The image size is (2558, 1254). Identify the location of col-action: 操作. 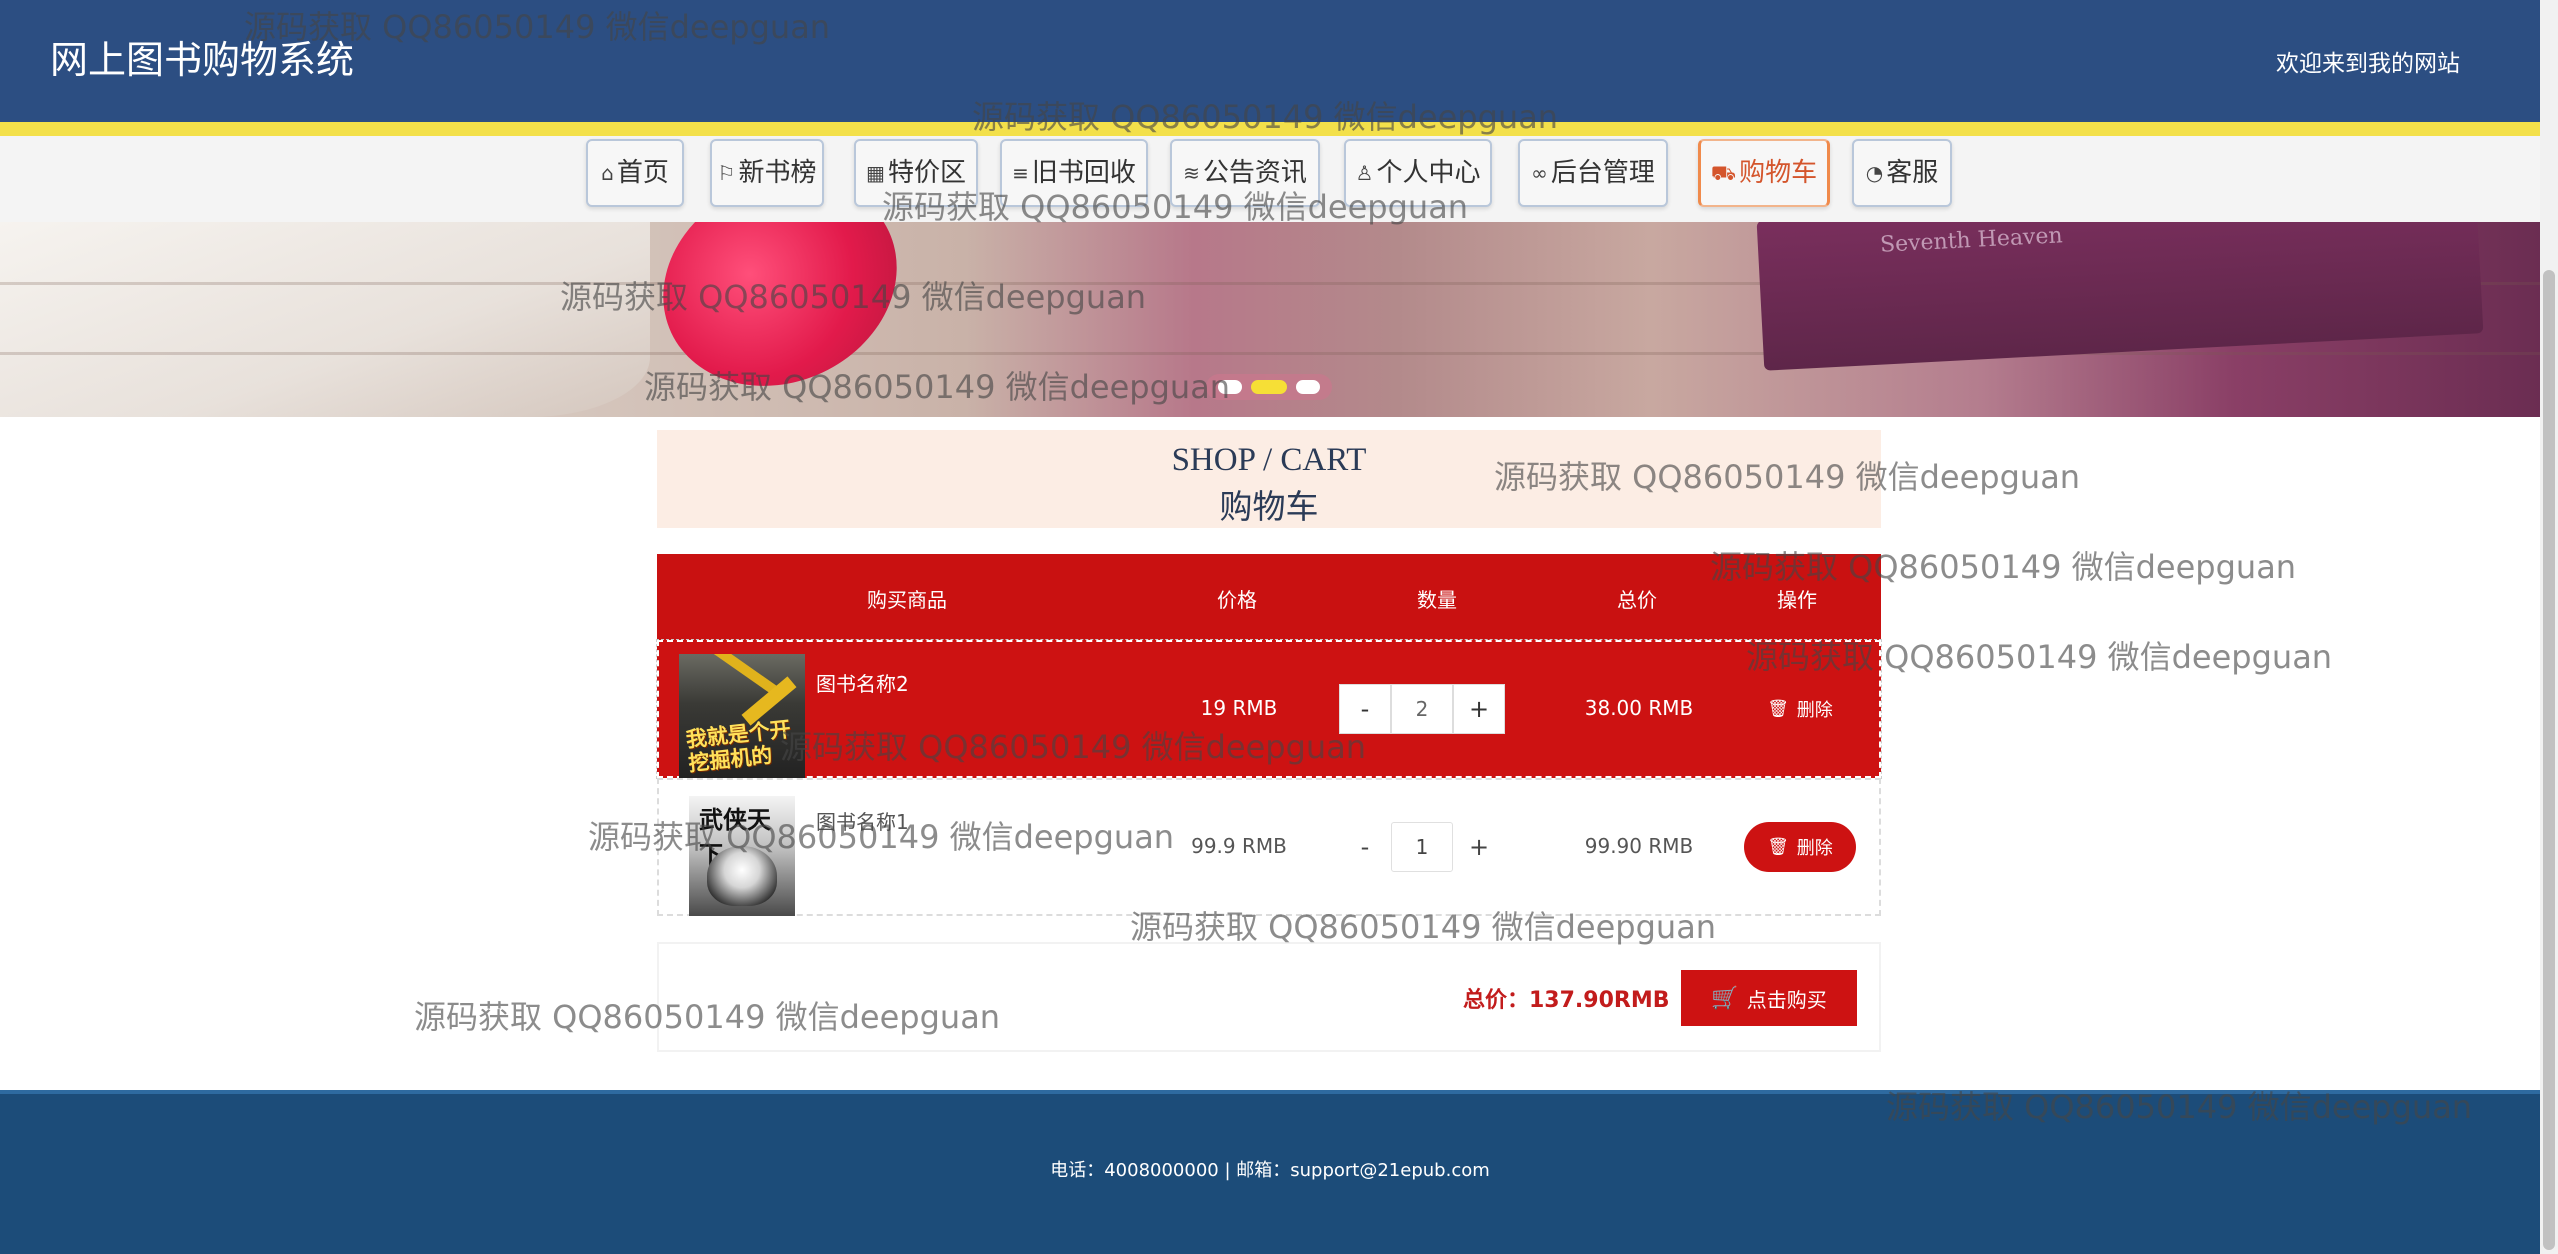
(1797, 600).